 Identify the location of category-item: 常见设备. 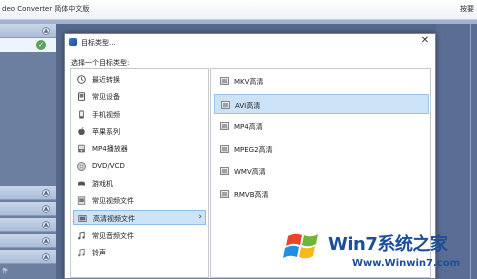
(139, 96).